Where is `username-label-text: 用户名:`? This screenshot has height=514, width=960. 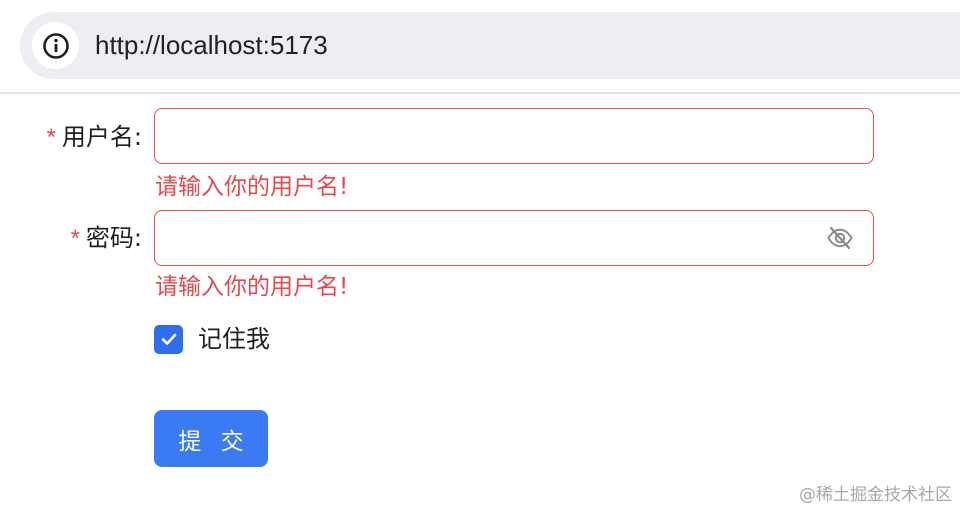 username-label-text: 用户名: is located at coordinates (101, 137).